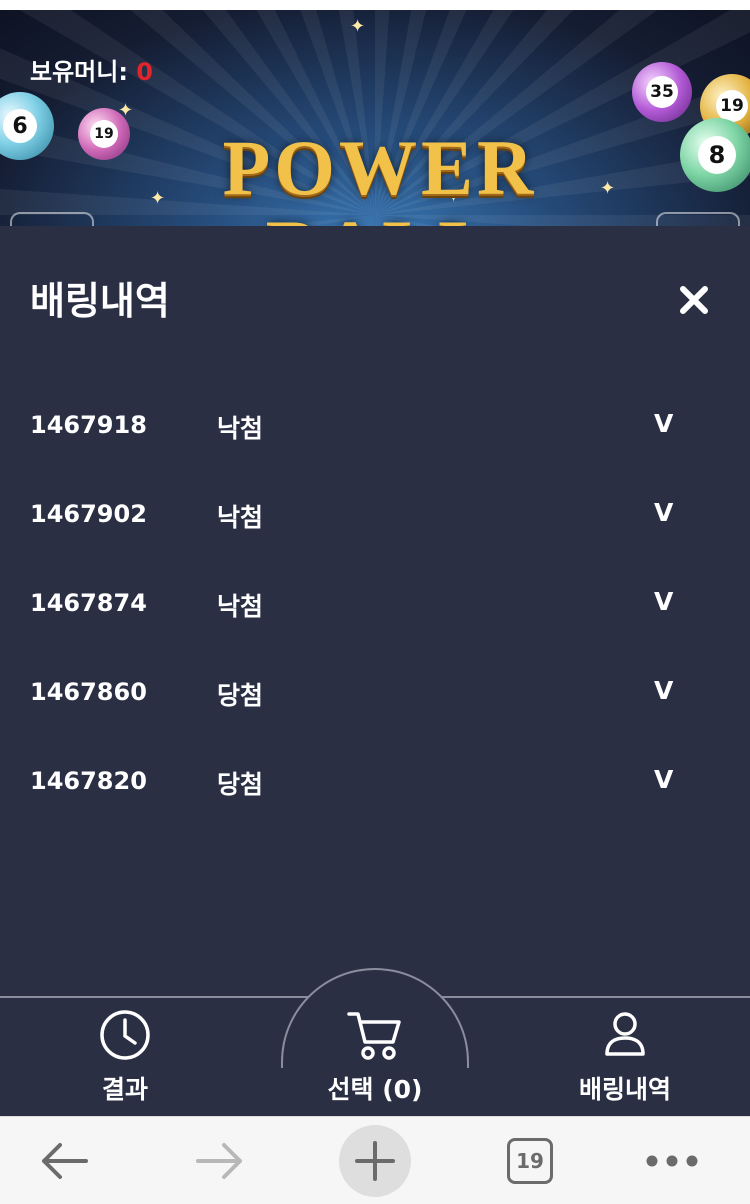  I want to click on lottery-ball: 8, so click(715, 155).